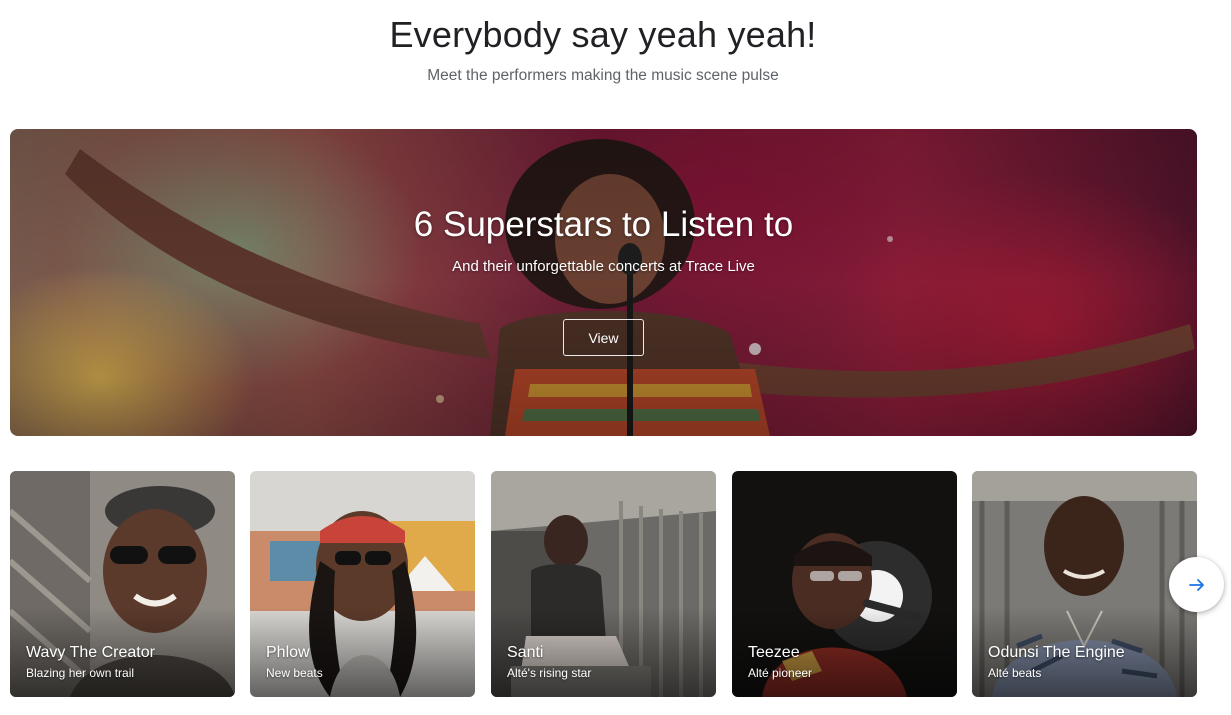 The image size is (1231, 715). I want to click on performer-card-santi: Santi Alté's rising star, so click(603, 584).